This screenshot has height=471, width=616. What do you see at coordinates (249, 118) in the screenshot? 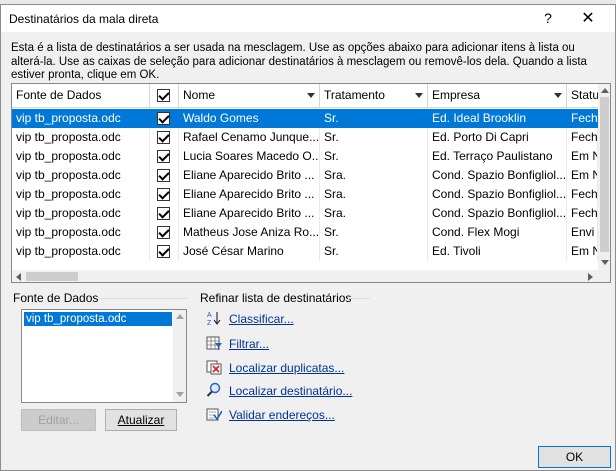
I see `cell-name: Waldo Gomes` at bounding box center [249, 118].